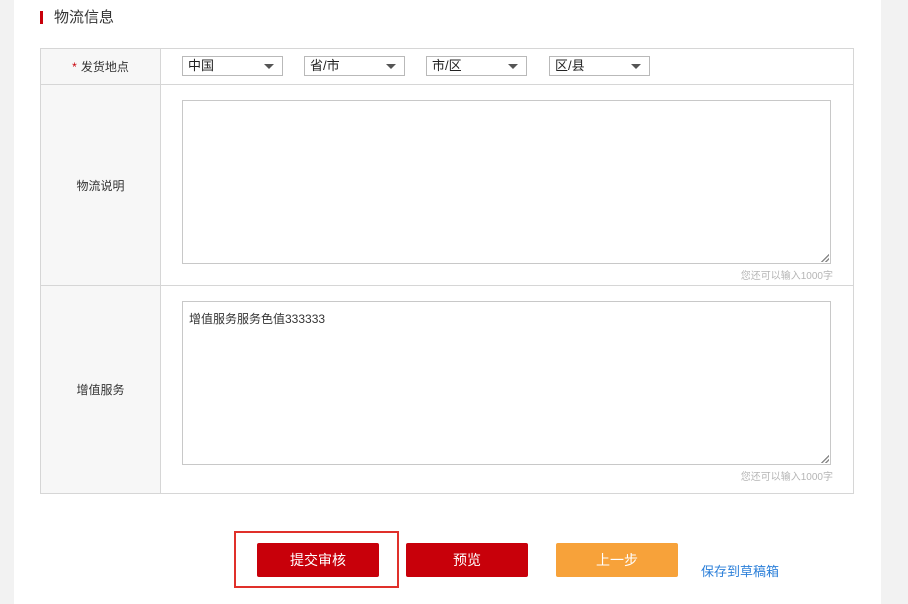 The width and height of the screenshot is (908, 604). I want to click on province-select: 省/市, so click(354, 66).